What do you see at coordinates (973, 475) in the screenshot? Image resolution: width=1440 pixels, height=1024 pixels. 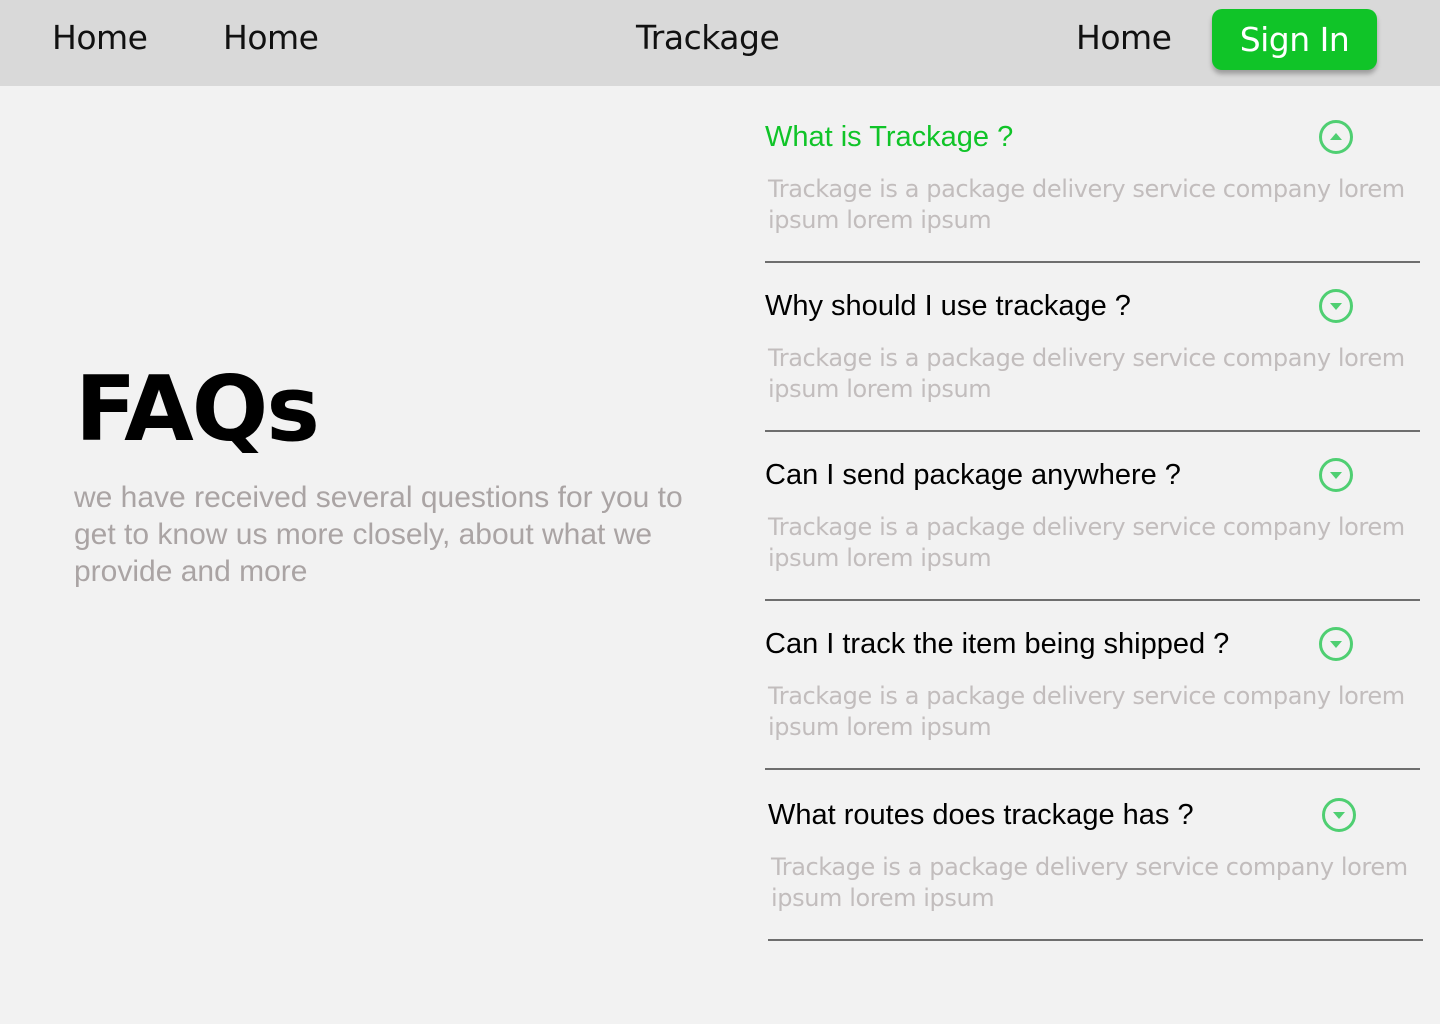 I see `faq-question: Can I send package anywhere ?` at bounding box center [973, 475].